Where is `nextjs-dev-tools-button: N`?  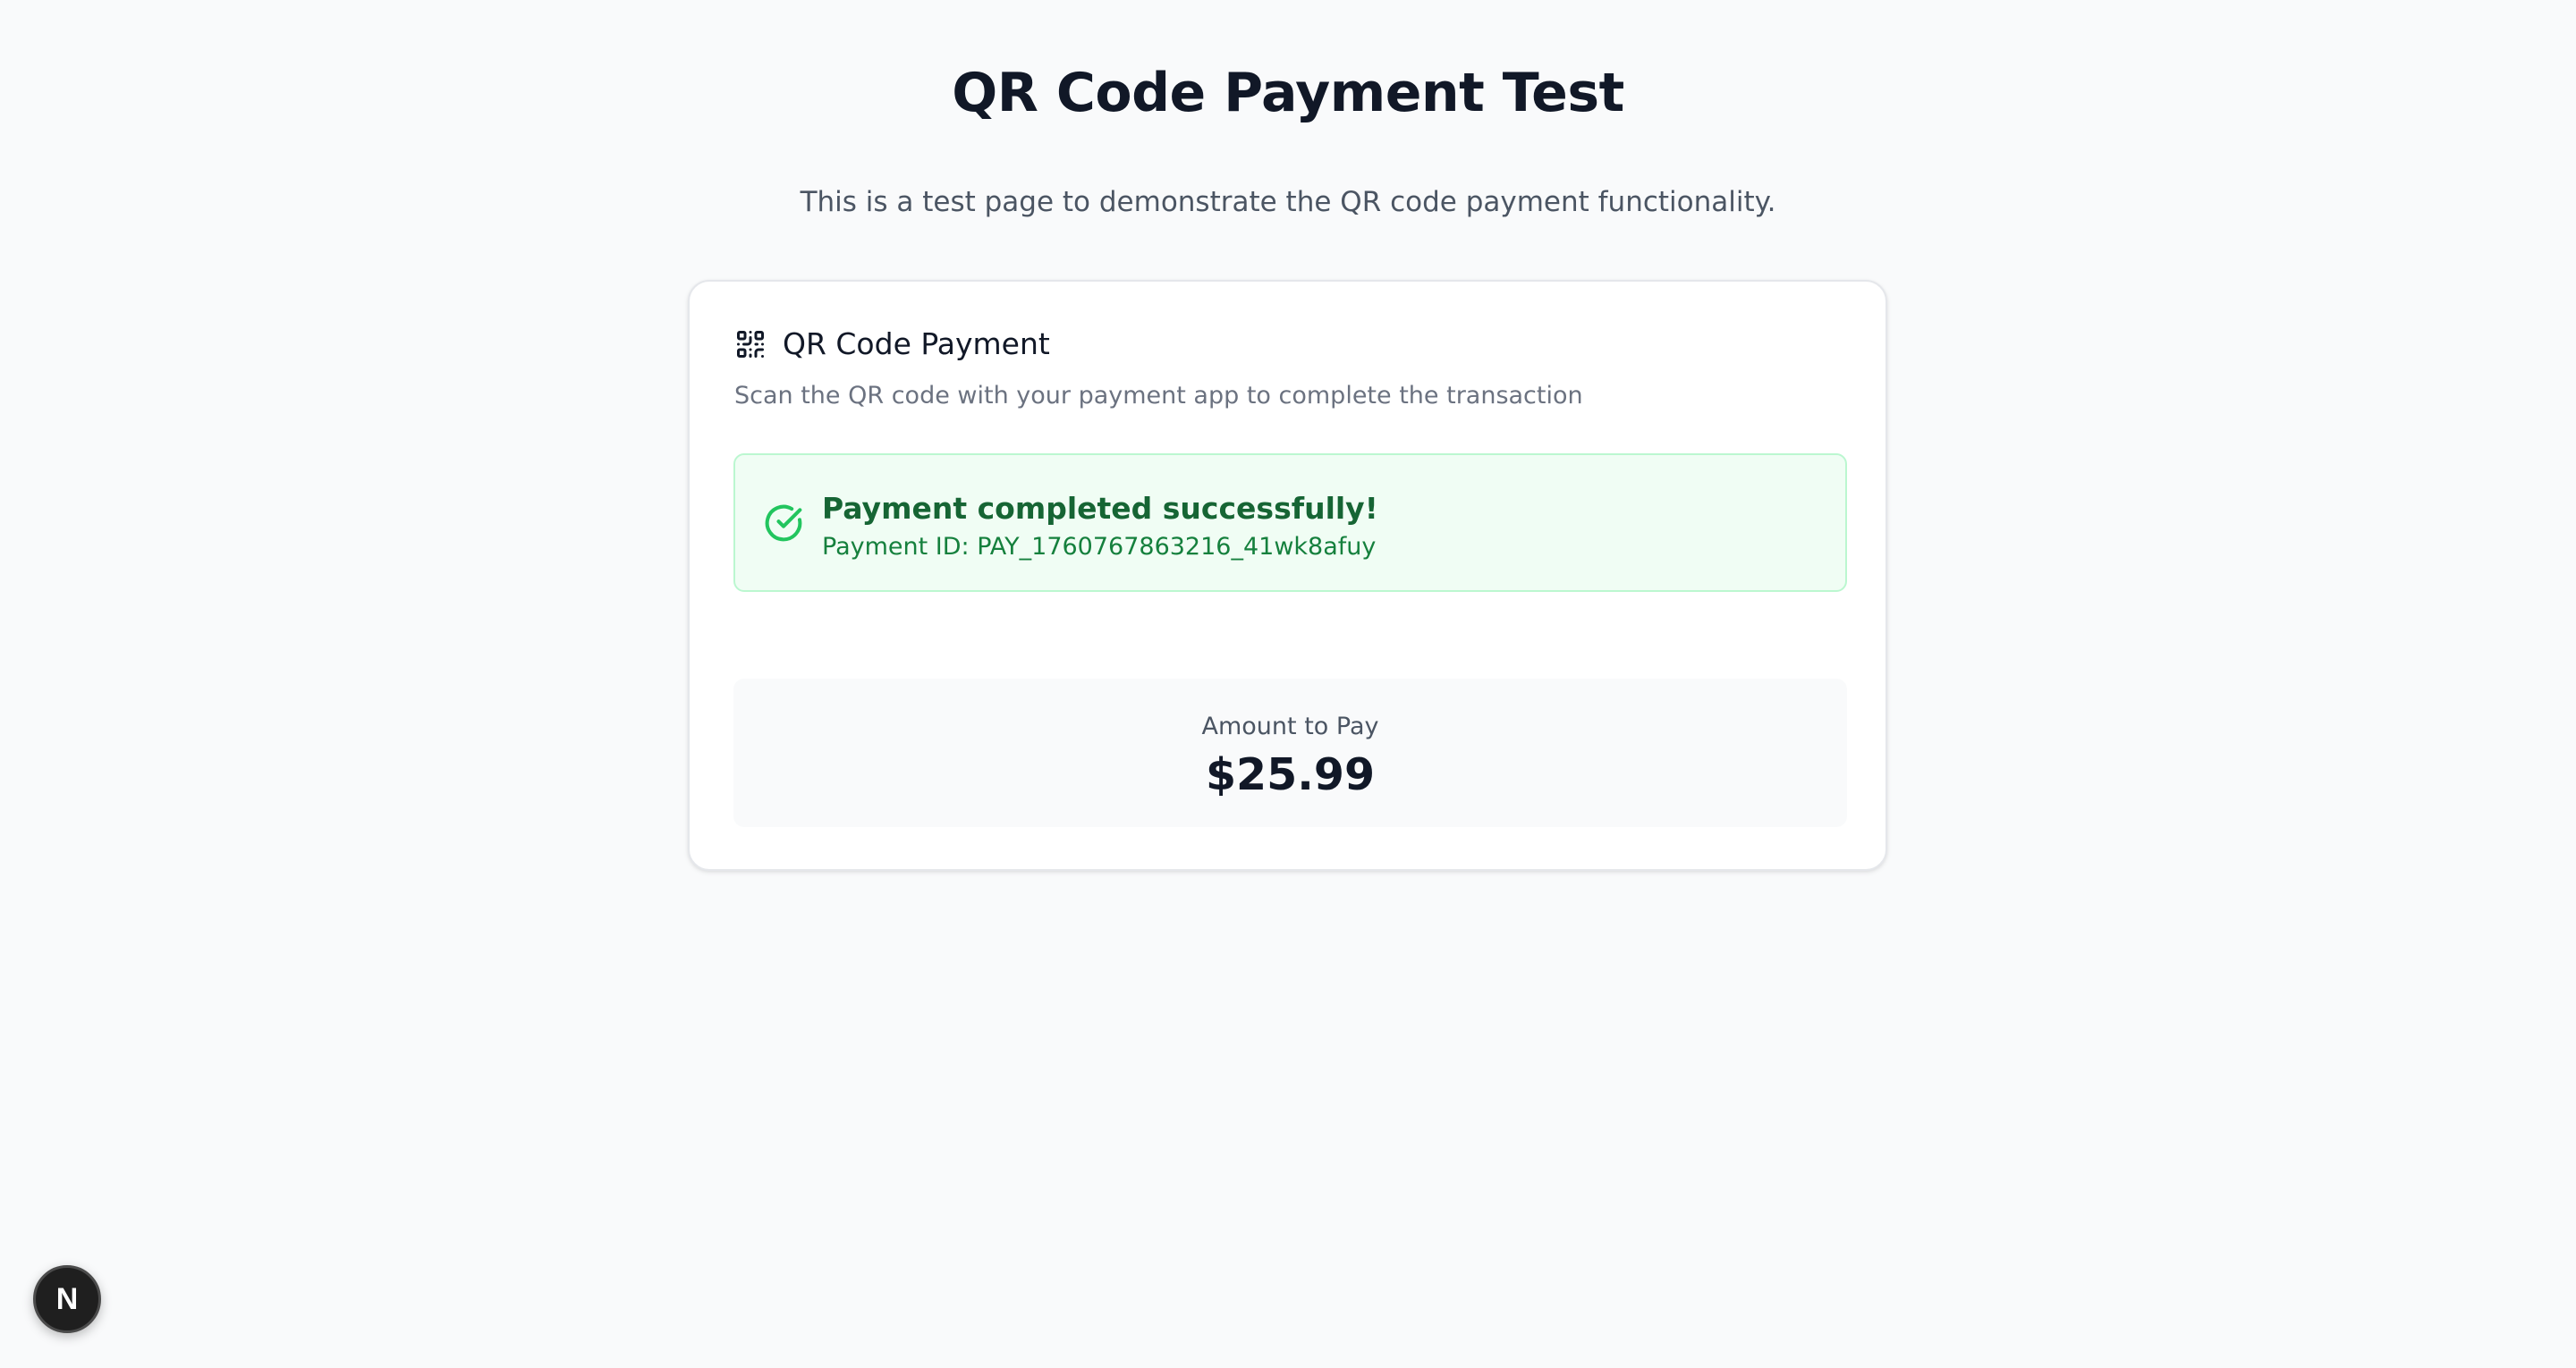
nextjs-dev-tools-button: N is located at coordinates (67, 1299).